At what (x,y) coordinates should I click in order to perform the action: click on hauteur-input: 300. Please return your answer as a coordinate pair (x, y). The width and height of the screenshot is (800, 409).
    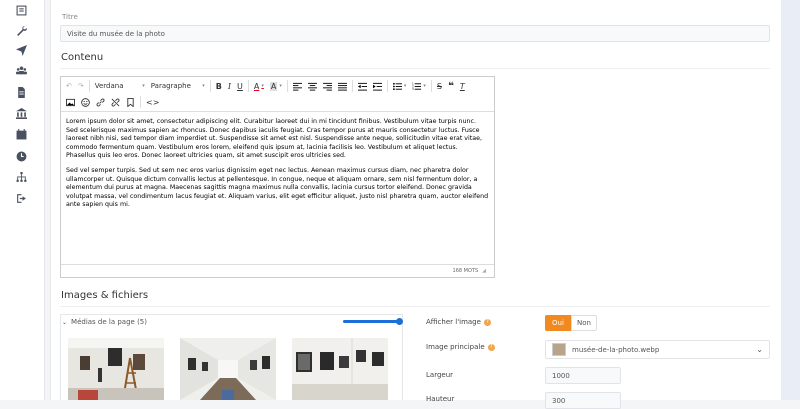
    Looking at the image, I should click on (583, 400).